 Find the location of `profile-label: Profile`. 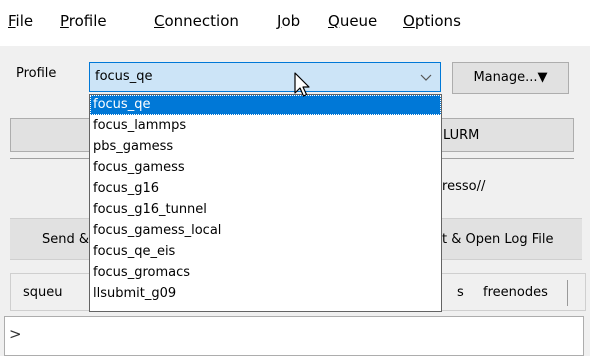

profile-label: Profile is located at coordinates (36, 73).